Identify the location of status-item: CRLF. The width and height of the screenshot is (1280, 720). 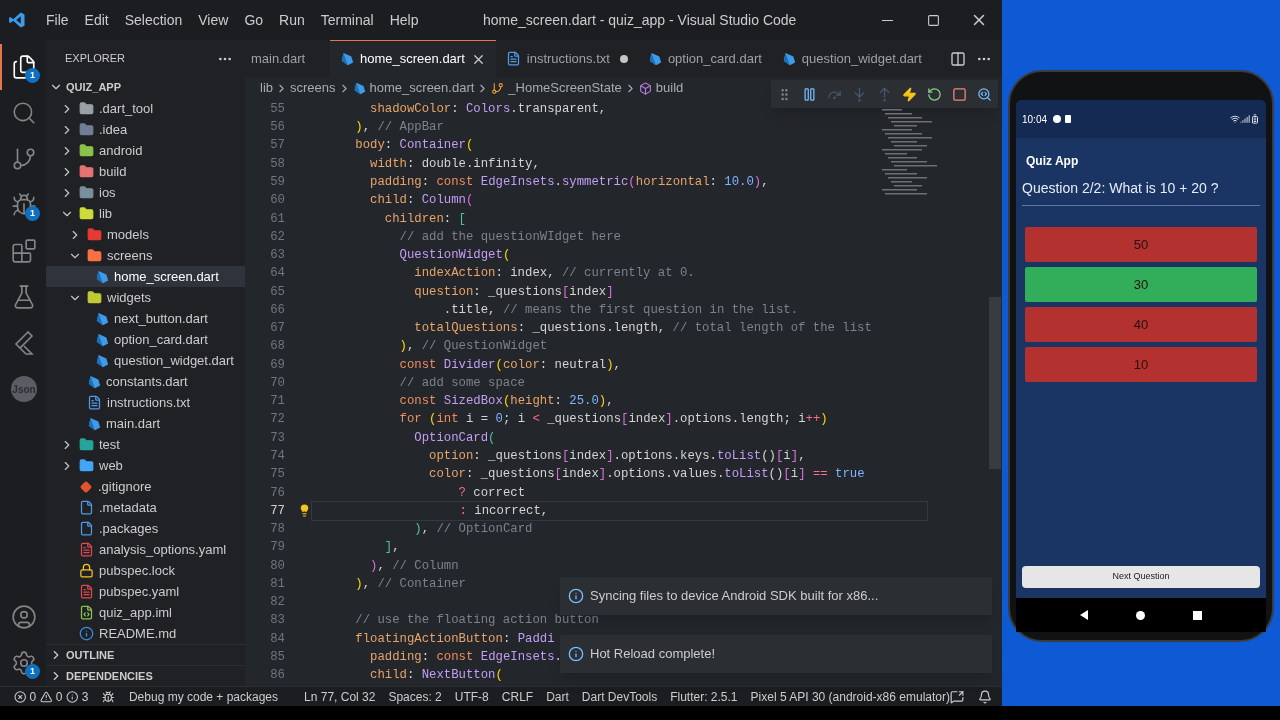
(517, 696).